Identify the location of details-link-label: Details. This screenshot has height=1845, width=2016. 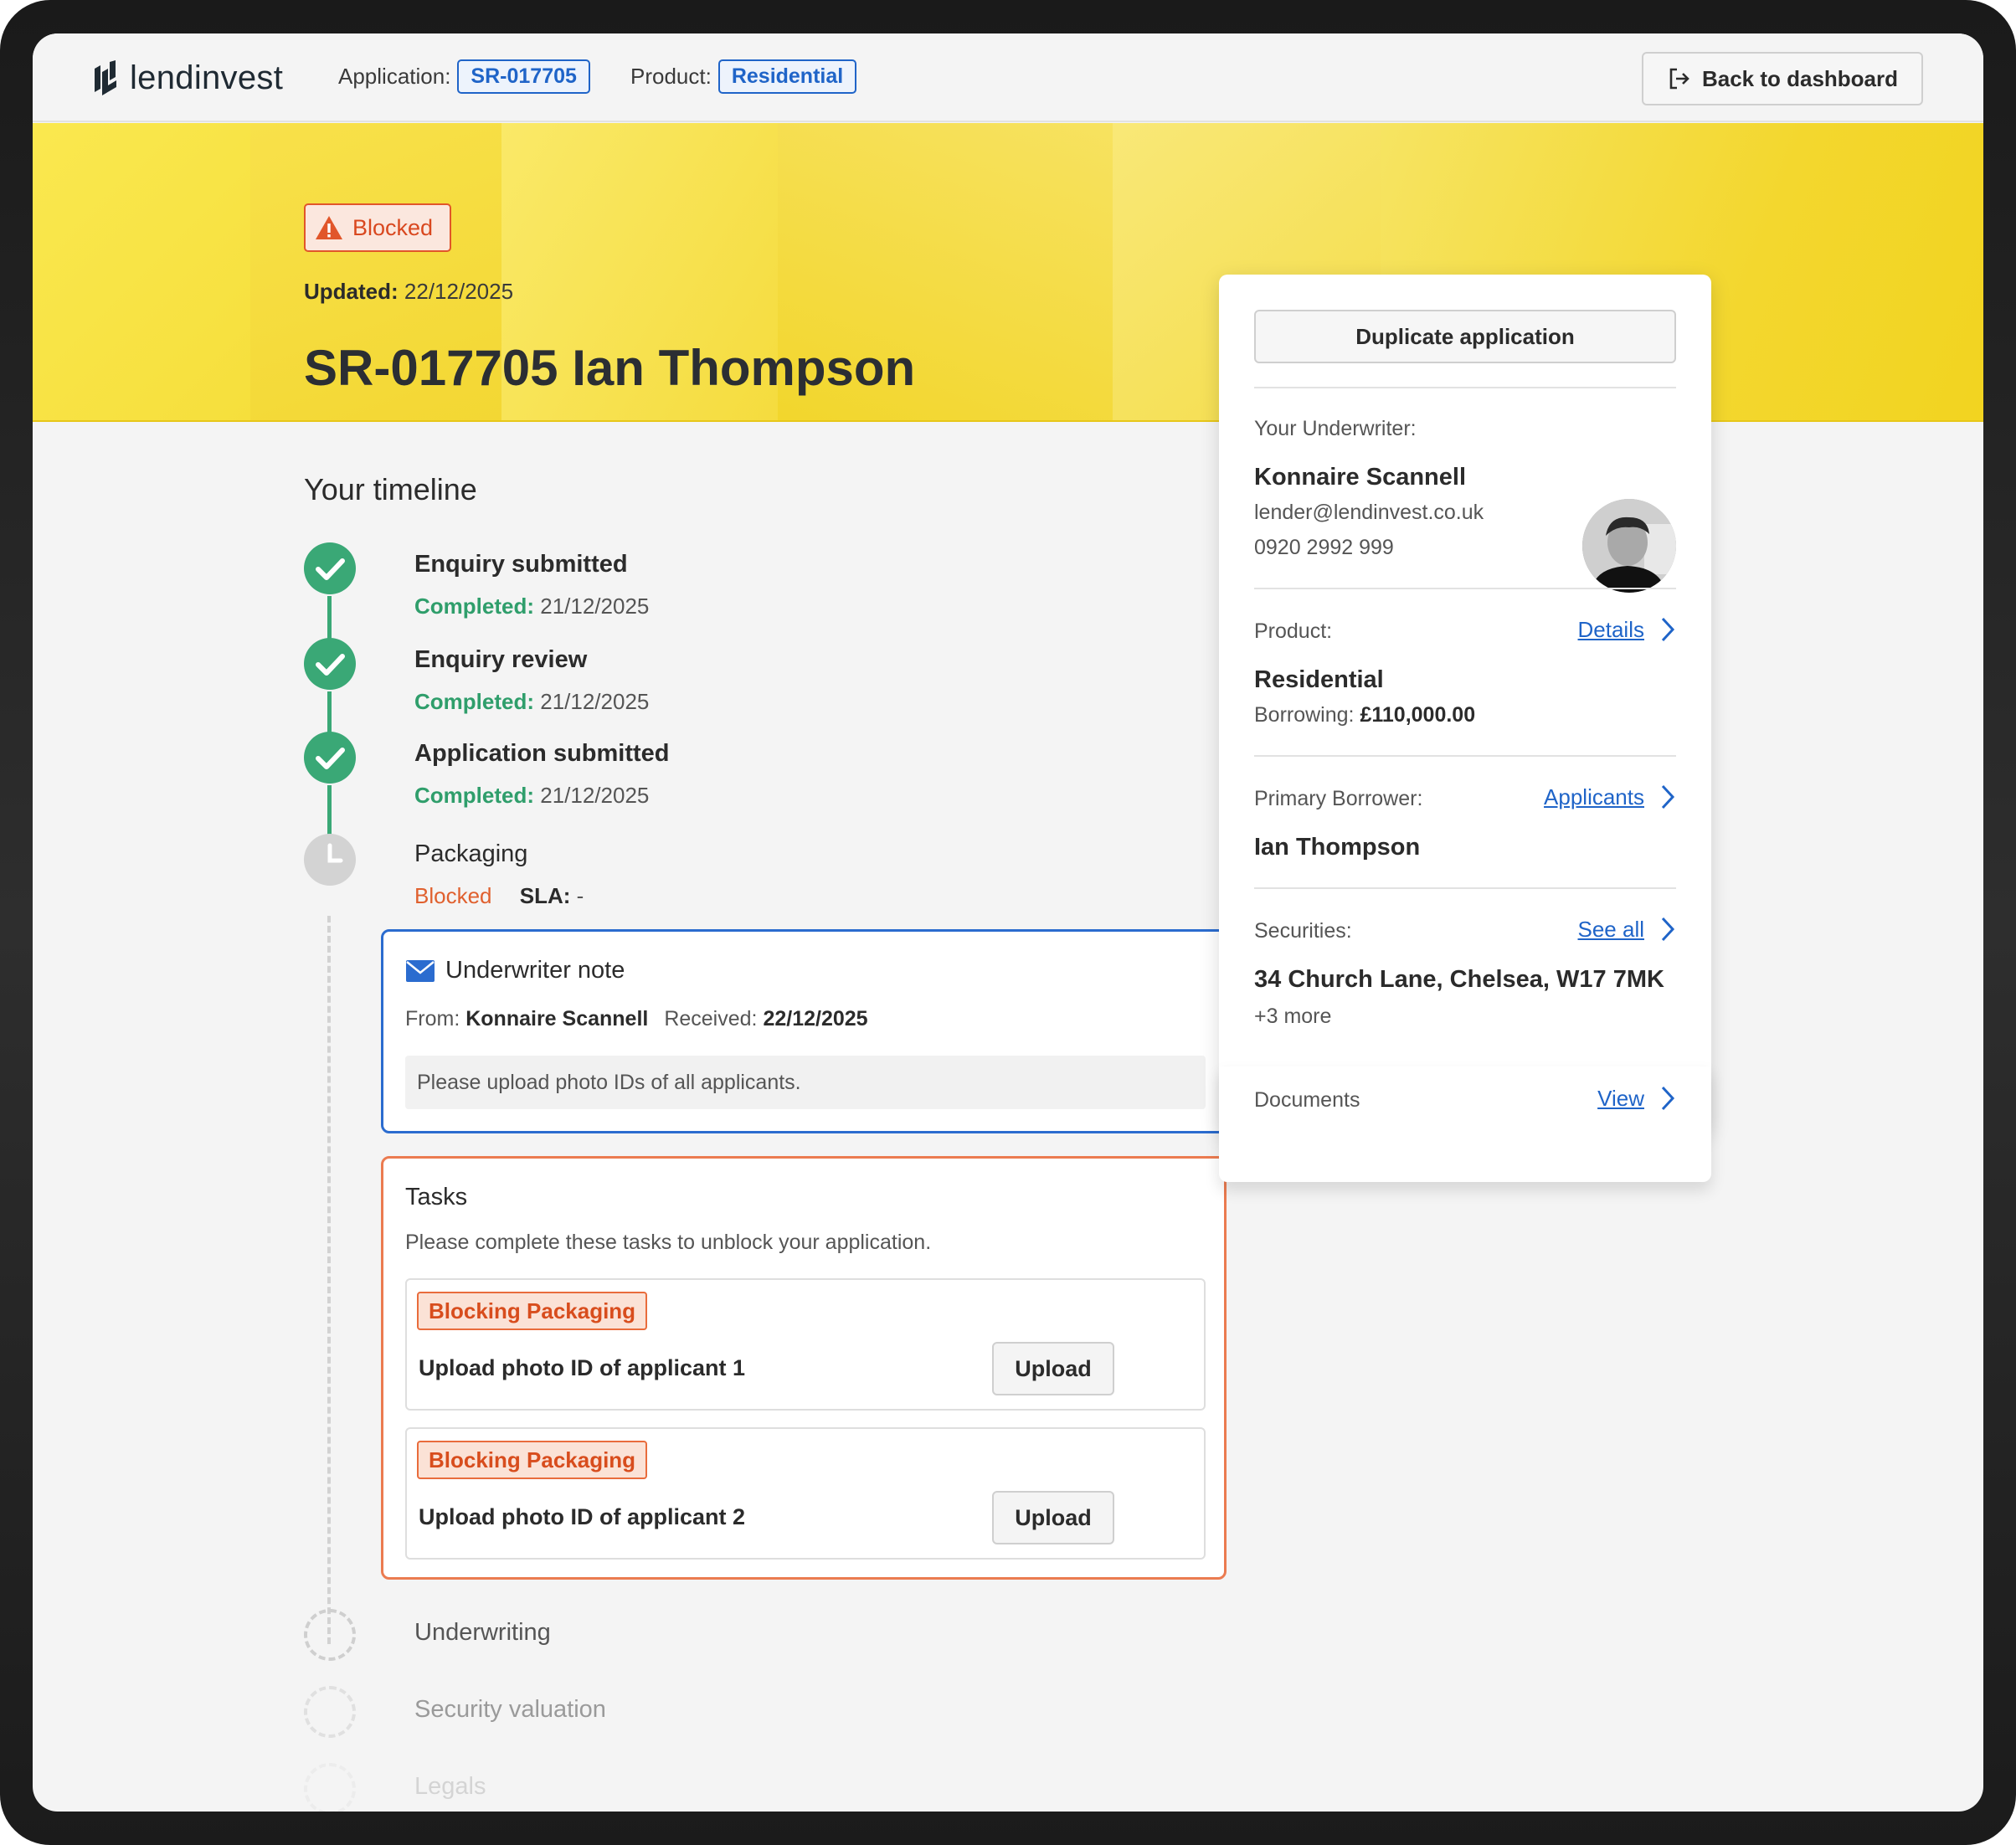
(1611, 629).